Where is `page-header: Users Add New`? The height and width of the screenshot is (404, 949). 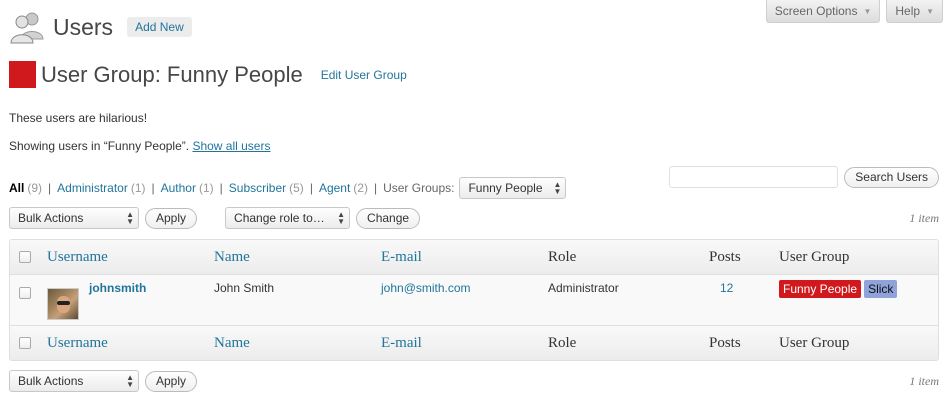
page-header: Users Add New is located at coordinates (100, 27).